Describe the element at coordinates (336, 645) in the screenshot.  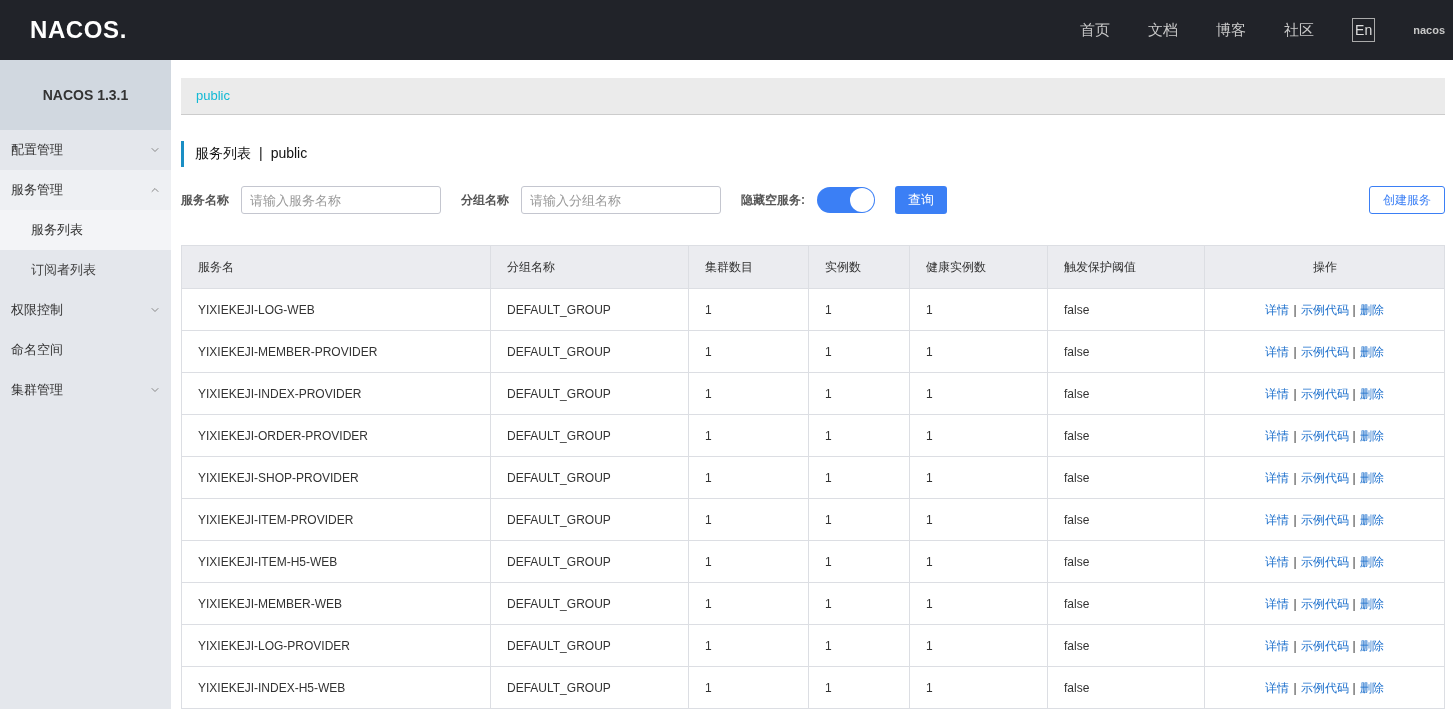
I see `table-cell: YIXIEKEJI-LOG-PROVIDER` at that location.